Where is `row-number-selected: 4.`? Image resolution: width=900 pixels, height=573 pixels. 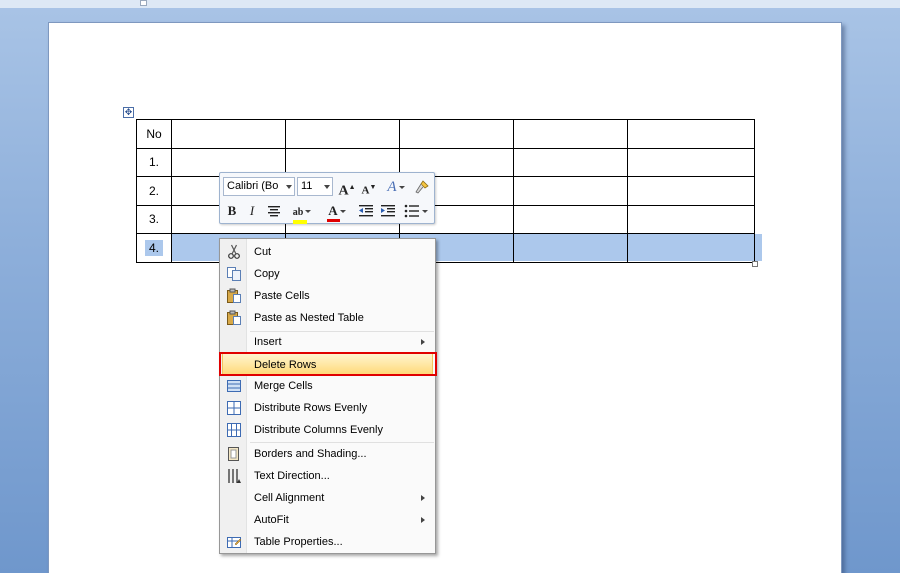 row-number-selected: 4. is located at coordinates (153, 247).